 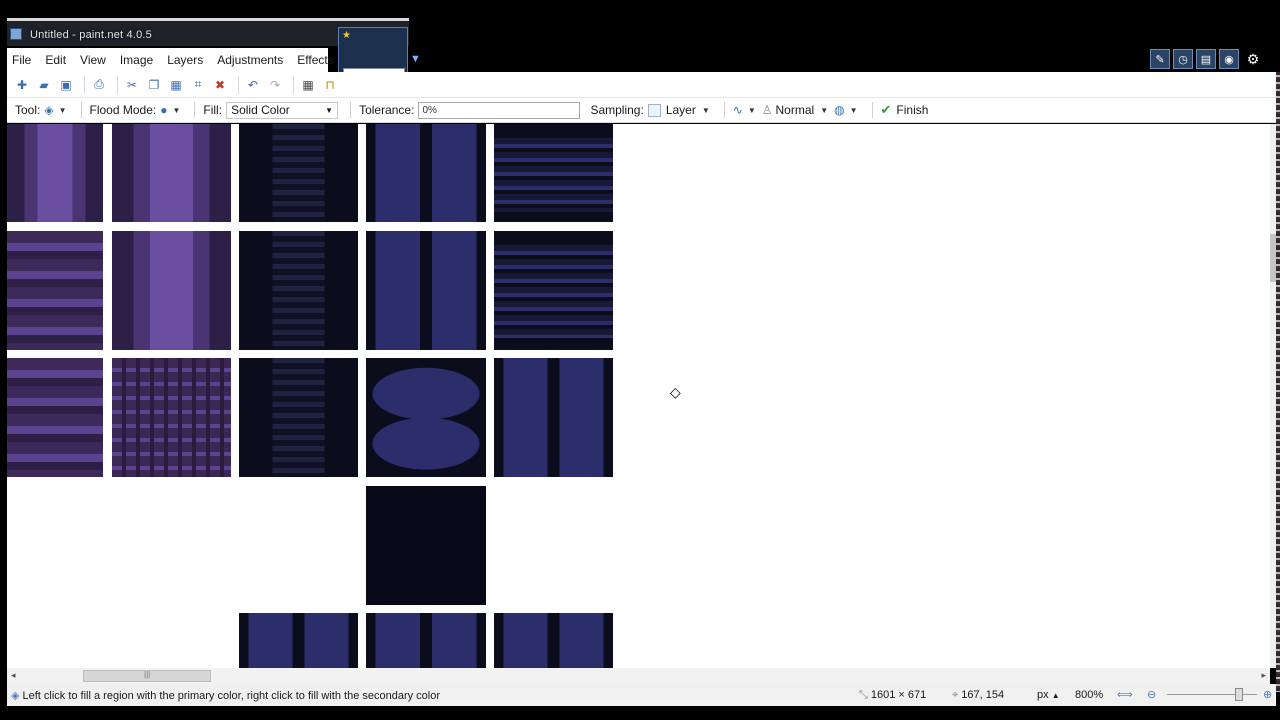 I want to click on menu-image: Image, so click(x=136, y=60).